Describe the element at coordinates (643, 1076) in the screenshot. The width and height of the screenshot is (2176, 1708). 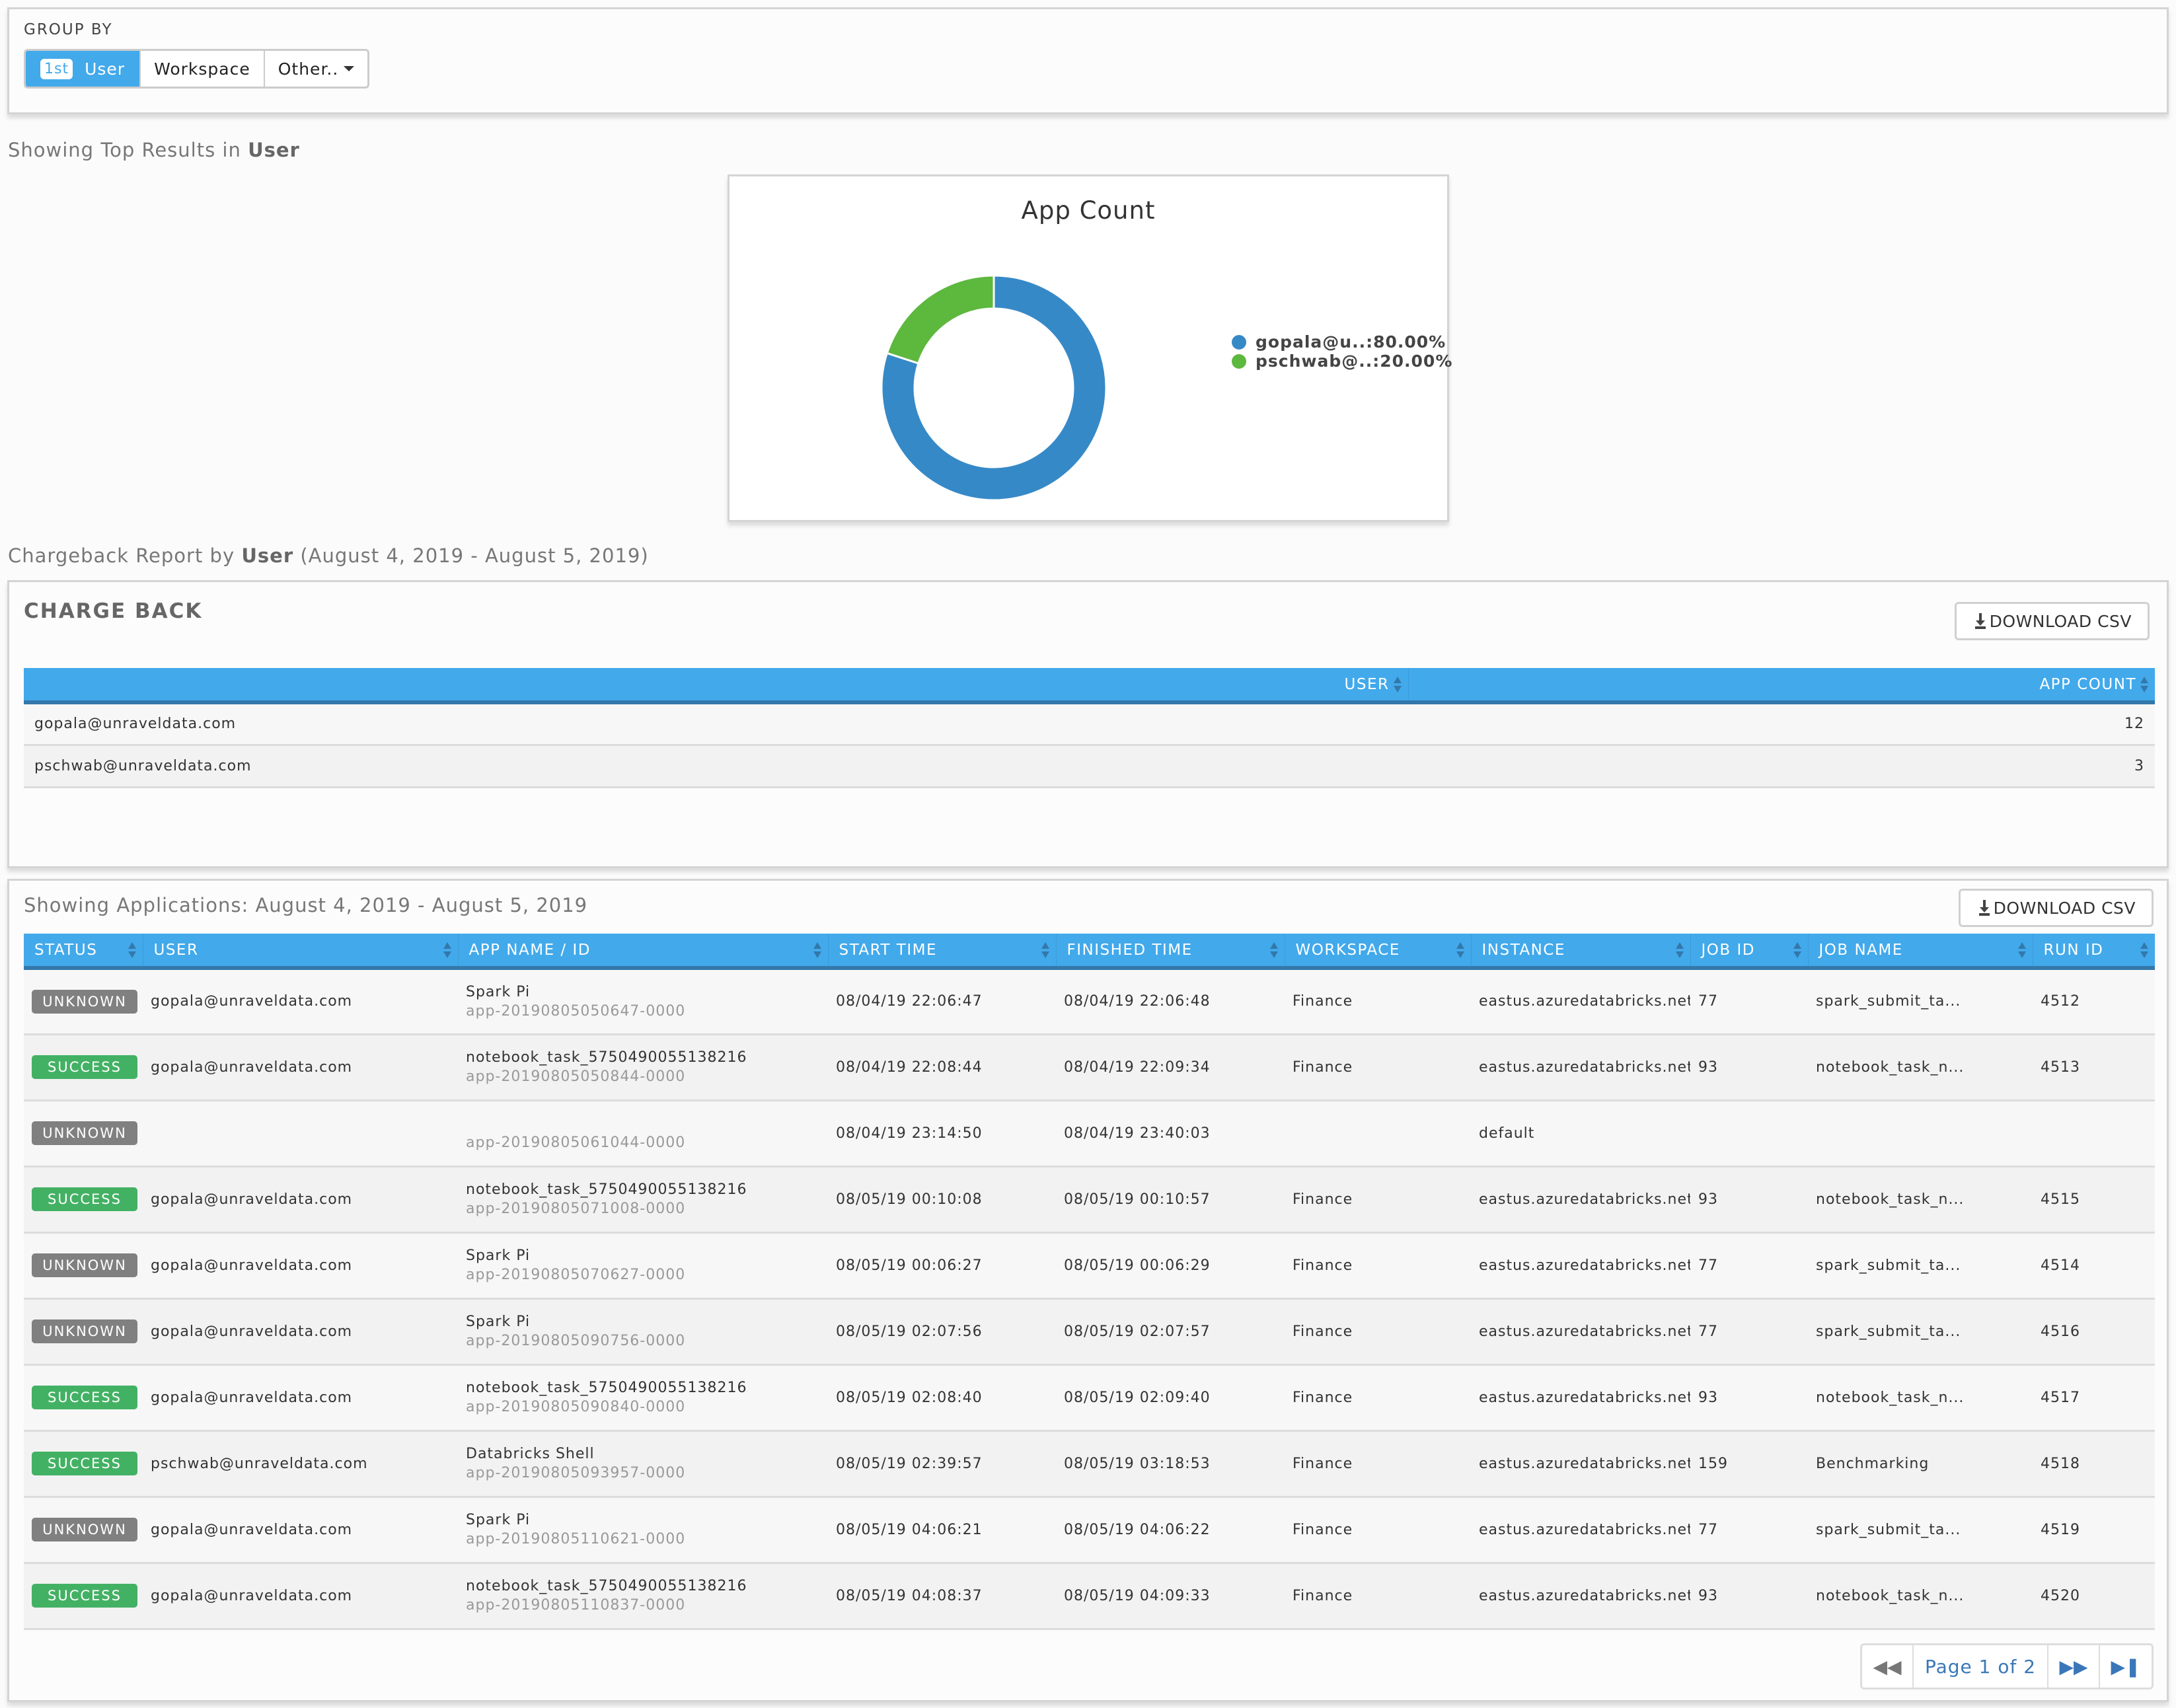
I see `app-id: app-20190805050844-0000` at that location.